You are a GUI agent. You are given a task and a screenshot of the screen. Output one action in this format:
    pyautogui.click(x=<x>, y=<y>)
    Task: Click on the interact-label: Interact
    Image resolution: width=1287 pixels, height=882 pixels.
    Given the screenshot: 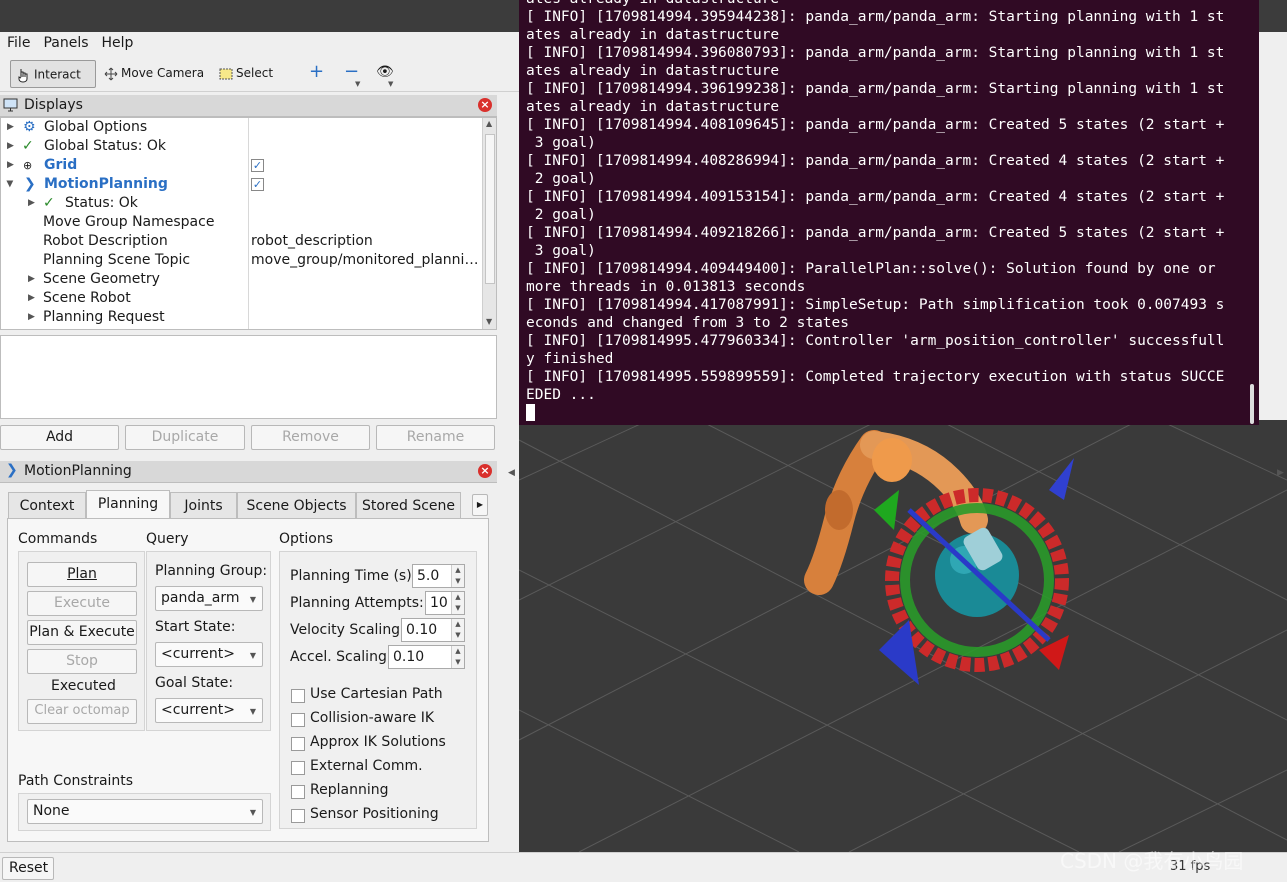 What is the action you would take?
    pyautogui.click(x=57, y=74)
    